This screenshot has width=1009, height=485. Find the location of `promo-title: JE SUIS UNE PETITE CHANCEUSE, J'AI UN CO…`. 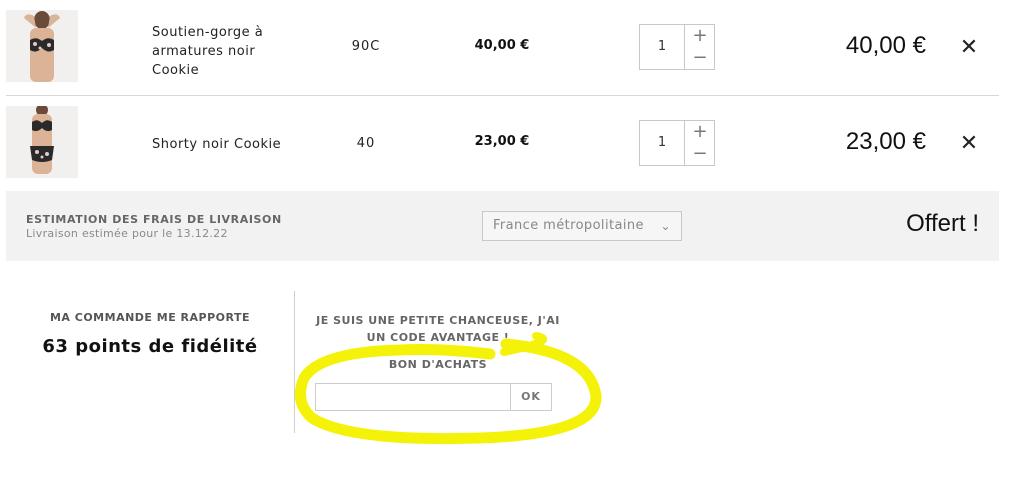

promo-title: JE SUIS UNE PETITE CHANCEUSE, J'AI UN CO… is located at coordinates (438, 329).